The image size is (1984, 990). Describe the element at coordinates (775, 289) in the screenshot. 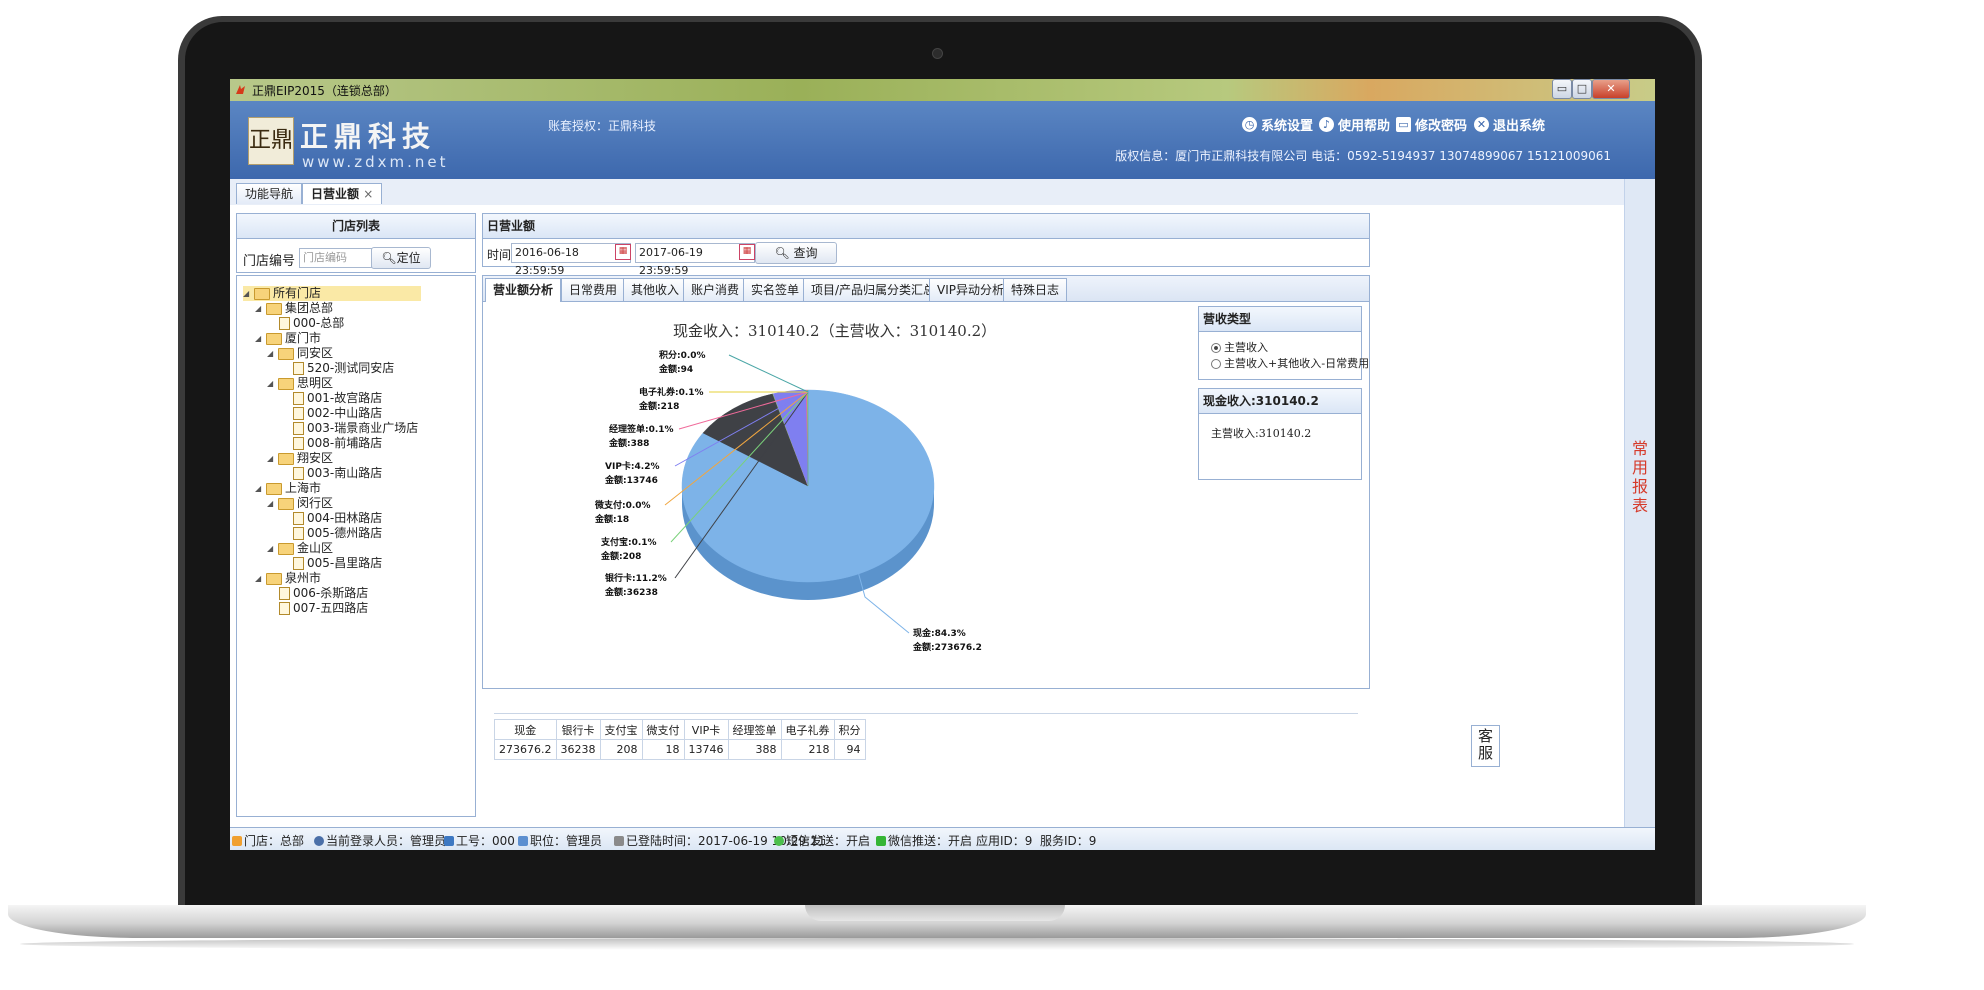

I see `tab-named-bill: 实名签单` at that location.